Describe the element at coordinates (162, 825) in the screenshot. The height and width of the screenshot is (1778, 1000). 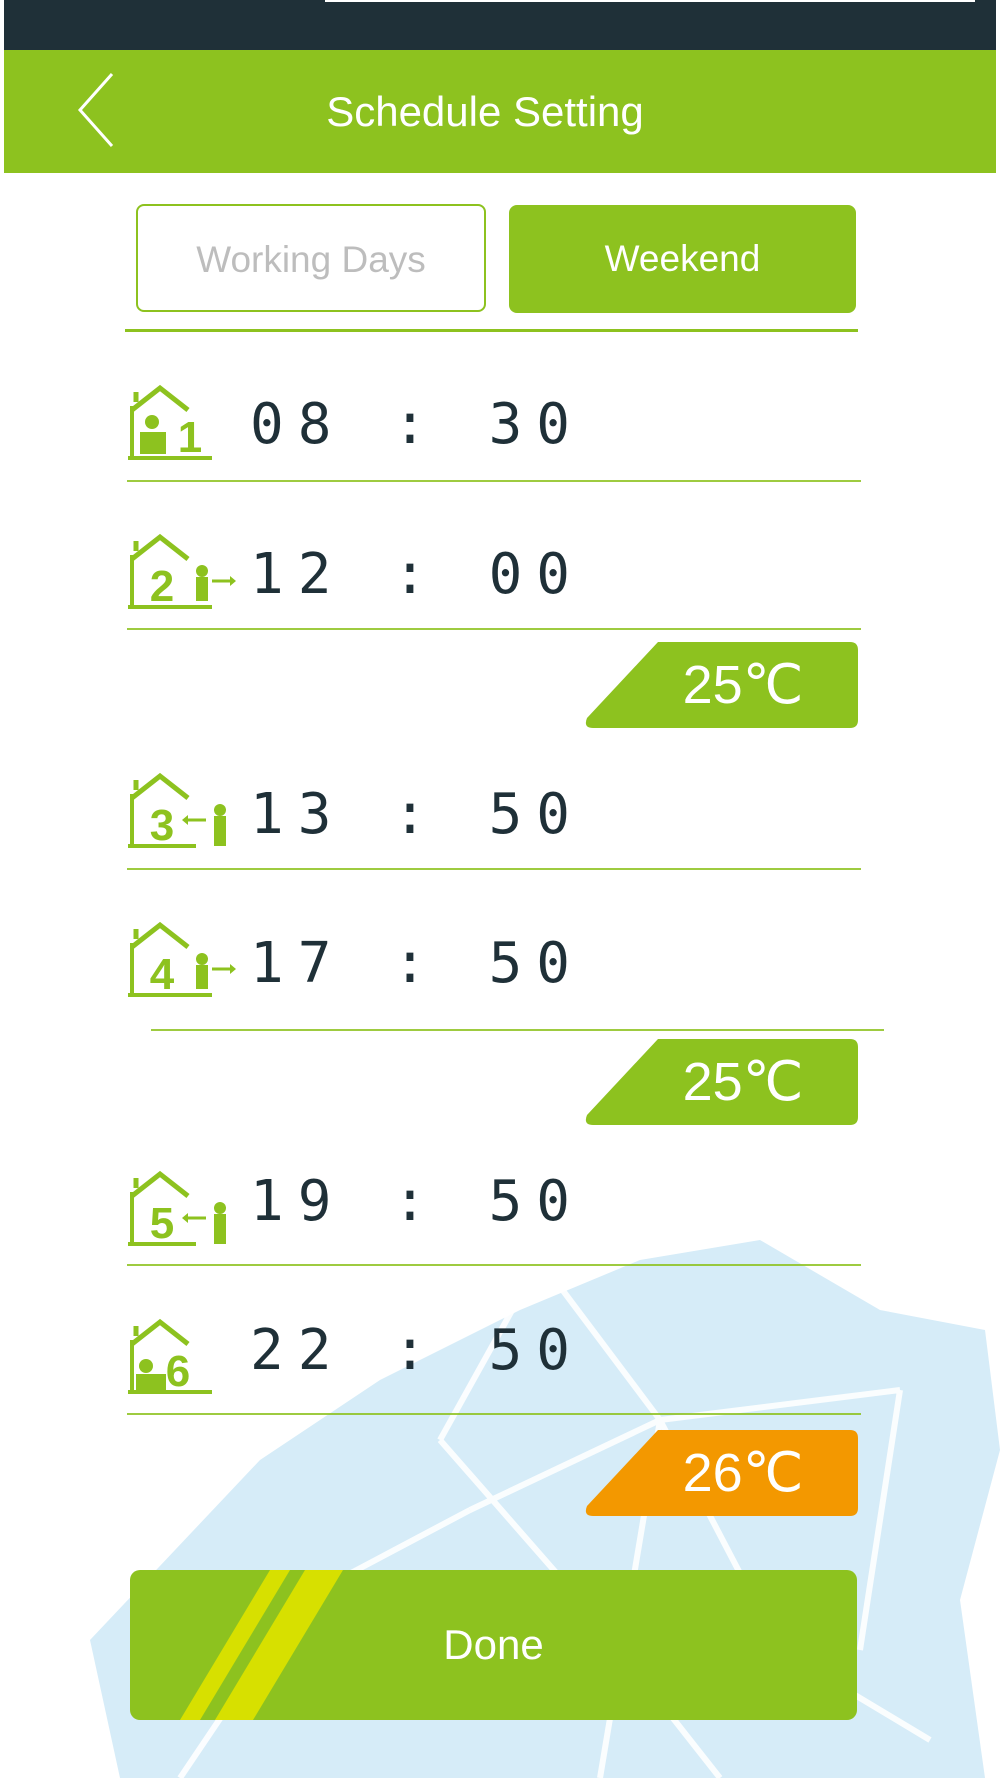
I see `period-number: 3` at that location.